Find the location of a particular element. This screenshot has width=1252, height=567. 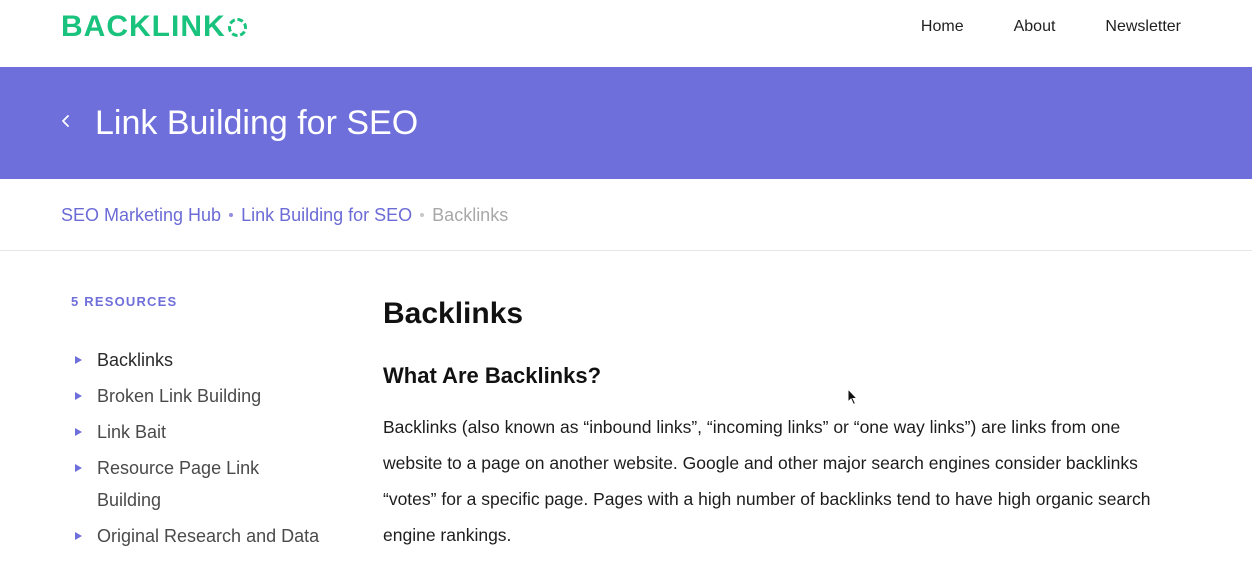

main-nav: Home About Newsletter is located at coordinates (1051, 27).